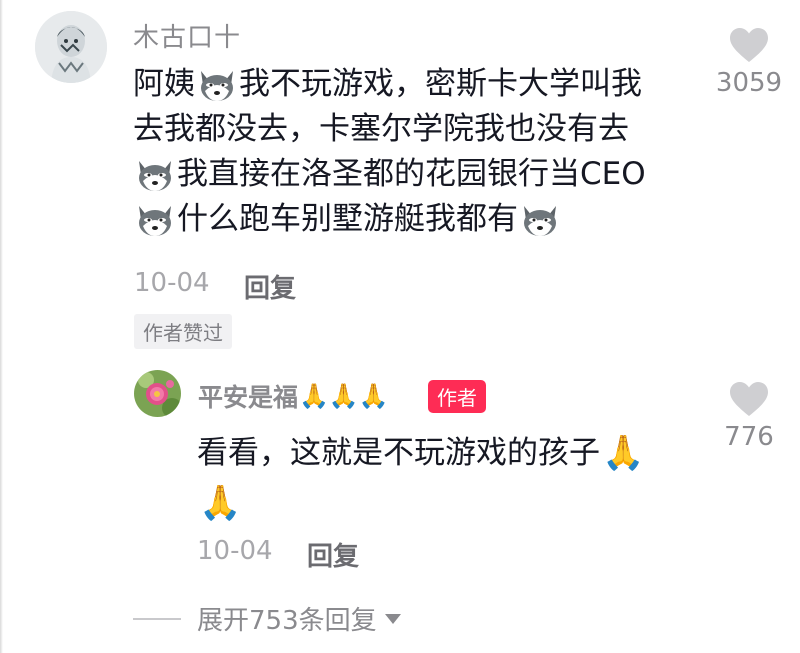  I want to click on left-edge-divider, so click(1, 326).